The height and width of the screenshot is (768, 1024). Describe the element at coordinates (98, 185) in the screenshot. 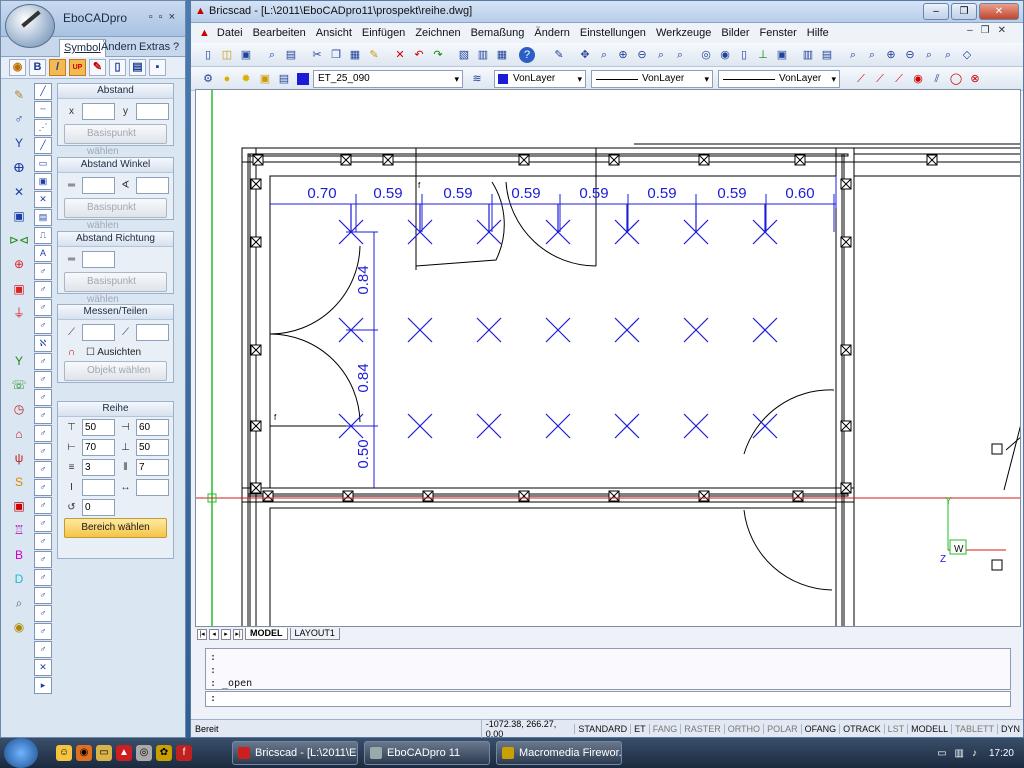

I see `winkel-distance-input` at that location.